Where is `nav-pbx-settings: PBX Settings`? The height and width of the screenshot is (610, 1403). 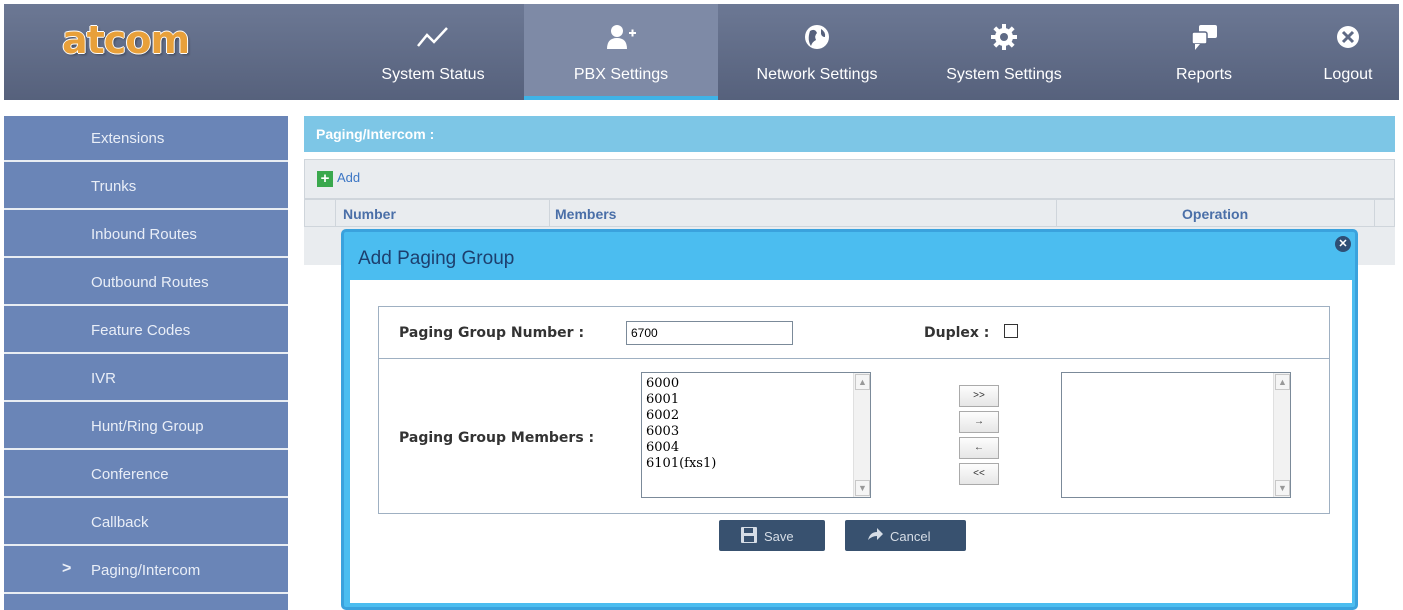 nav-pbx-settings: PBX Settings is located at coordinates (621, 52).